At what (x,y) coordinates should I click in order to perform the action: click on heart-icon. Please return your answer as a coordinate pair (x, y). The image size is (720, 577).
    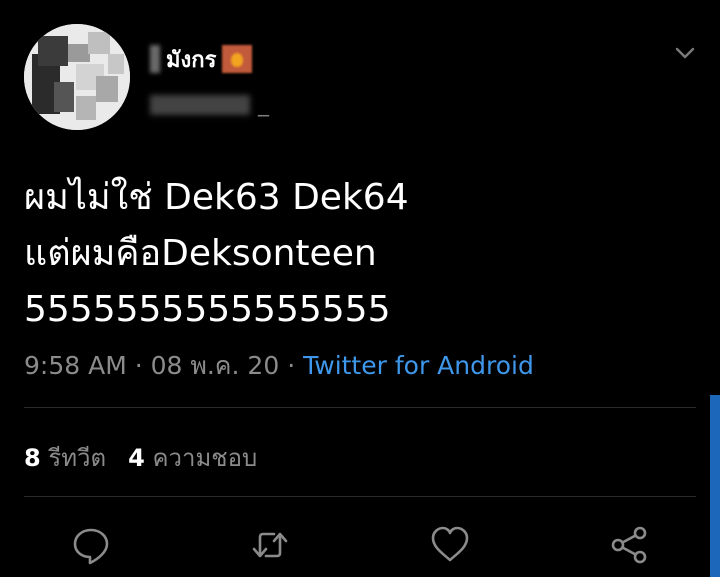
    Looking at the image, I should click on (450, 545).